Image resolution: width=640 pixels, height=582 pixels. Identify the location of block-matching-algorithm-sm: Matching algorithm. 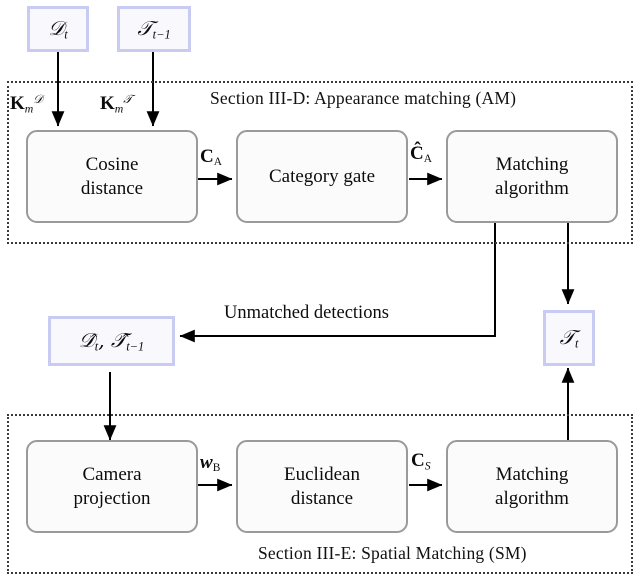
(532, 486).